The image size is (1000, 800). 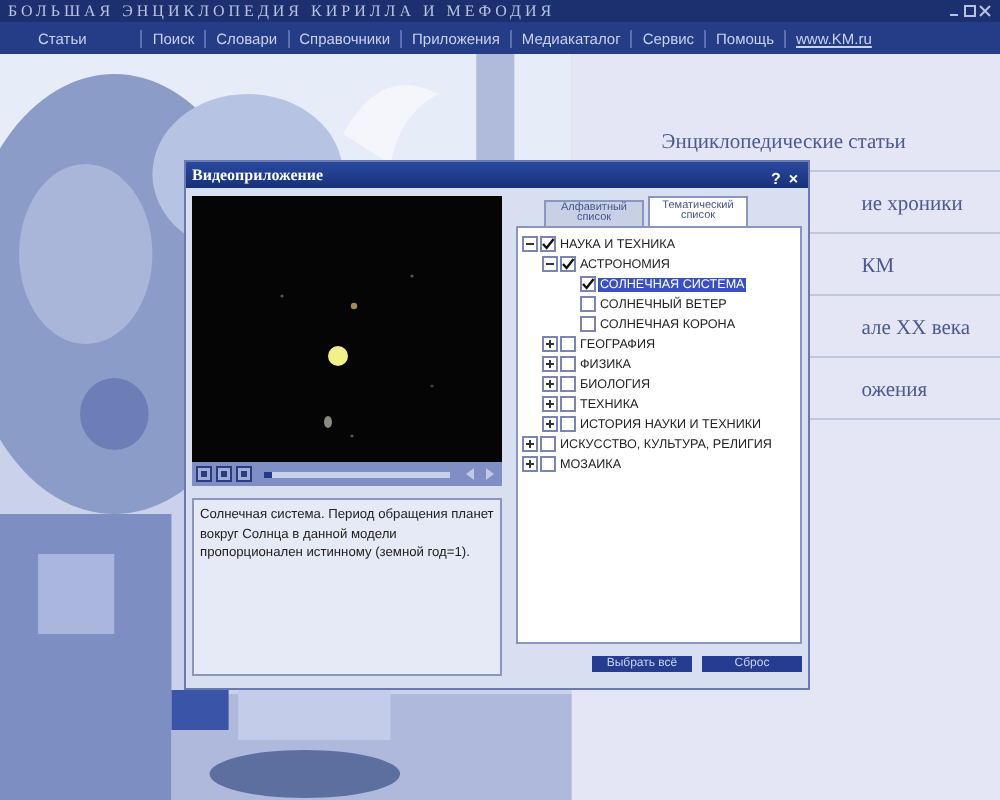 I want to click on section-link: але XX века, so click(x=915, y=329).